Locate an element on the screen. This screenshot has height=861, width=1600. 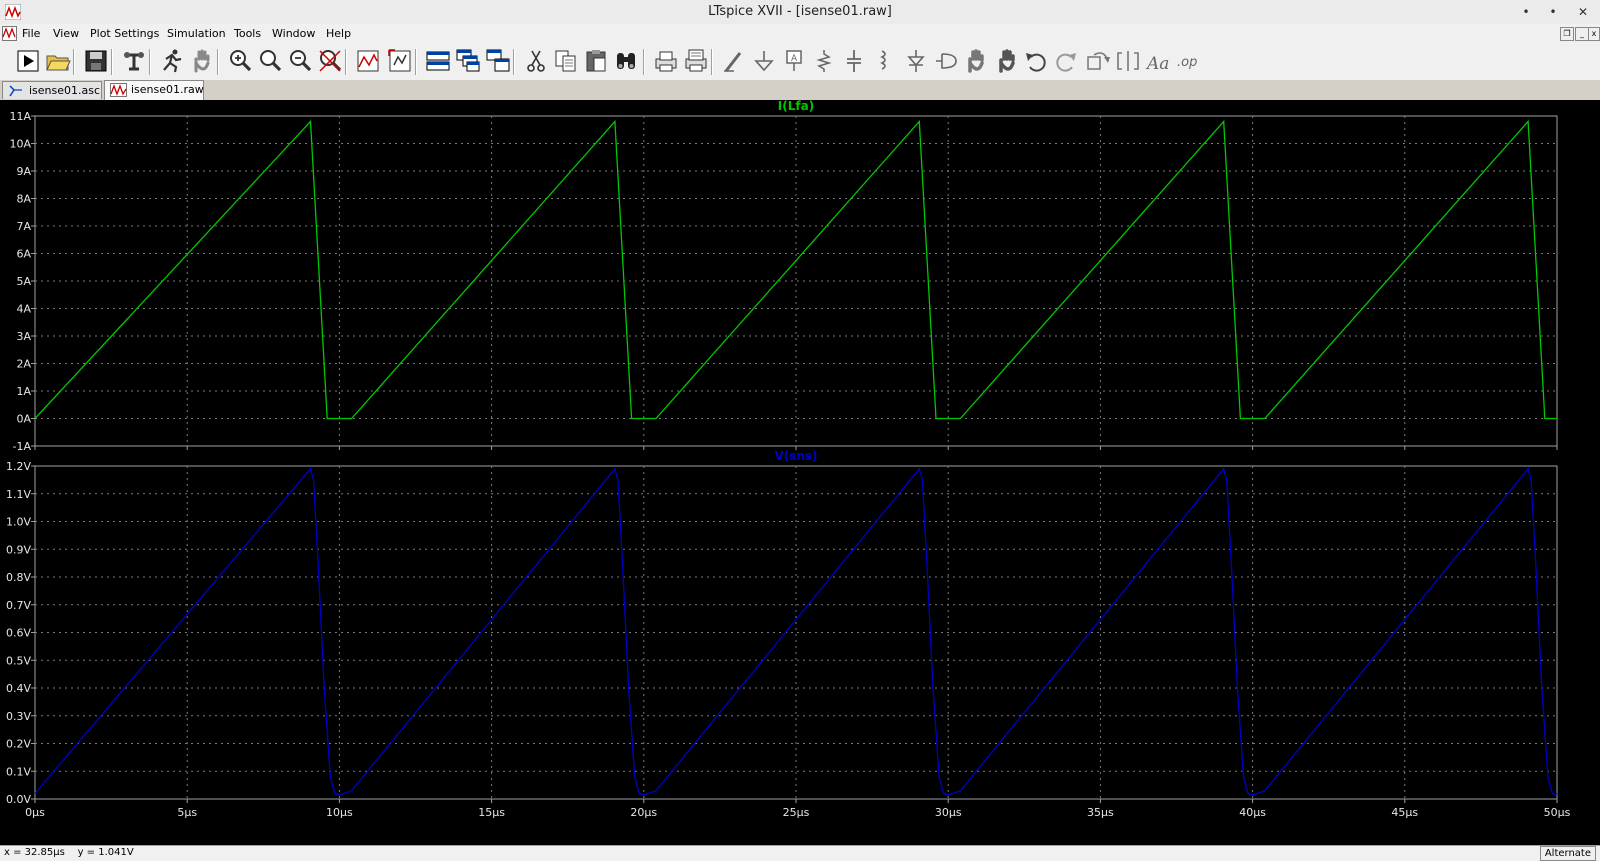
halt-hand-button is located at coordinates (202, 61).